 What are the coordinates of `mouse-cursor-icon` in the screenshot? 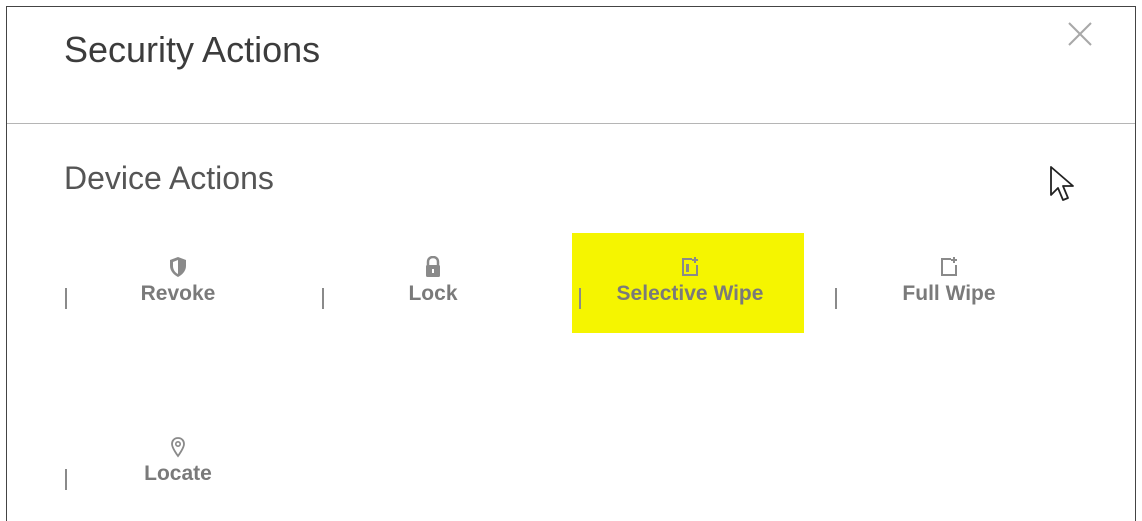 It's located at (1062, 183).